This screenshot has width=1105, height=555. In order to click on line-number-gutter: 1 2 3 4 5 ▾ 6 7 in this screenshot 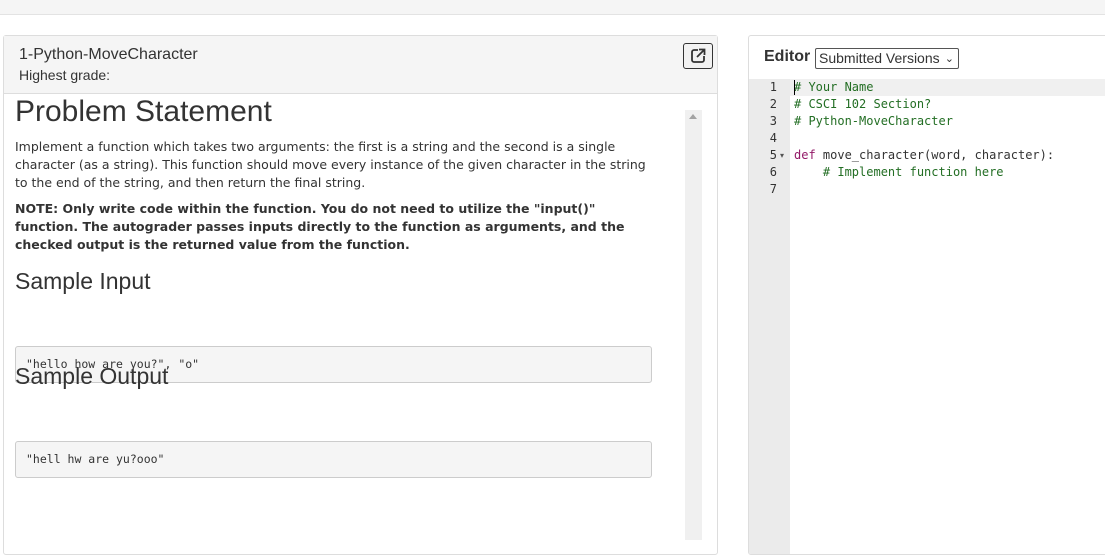, I will do `click(769, 316)`.